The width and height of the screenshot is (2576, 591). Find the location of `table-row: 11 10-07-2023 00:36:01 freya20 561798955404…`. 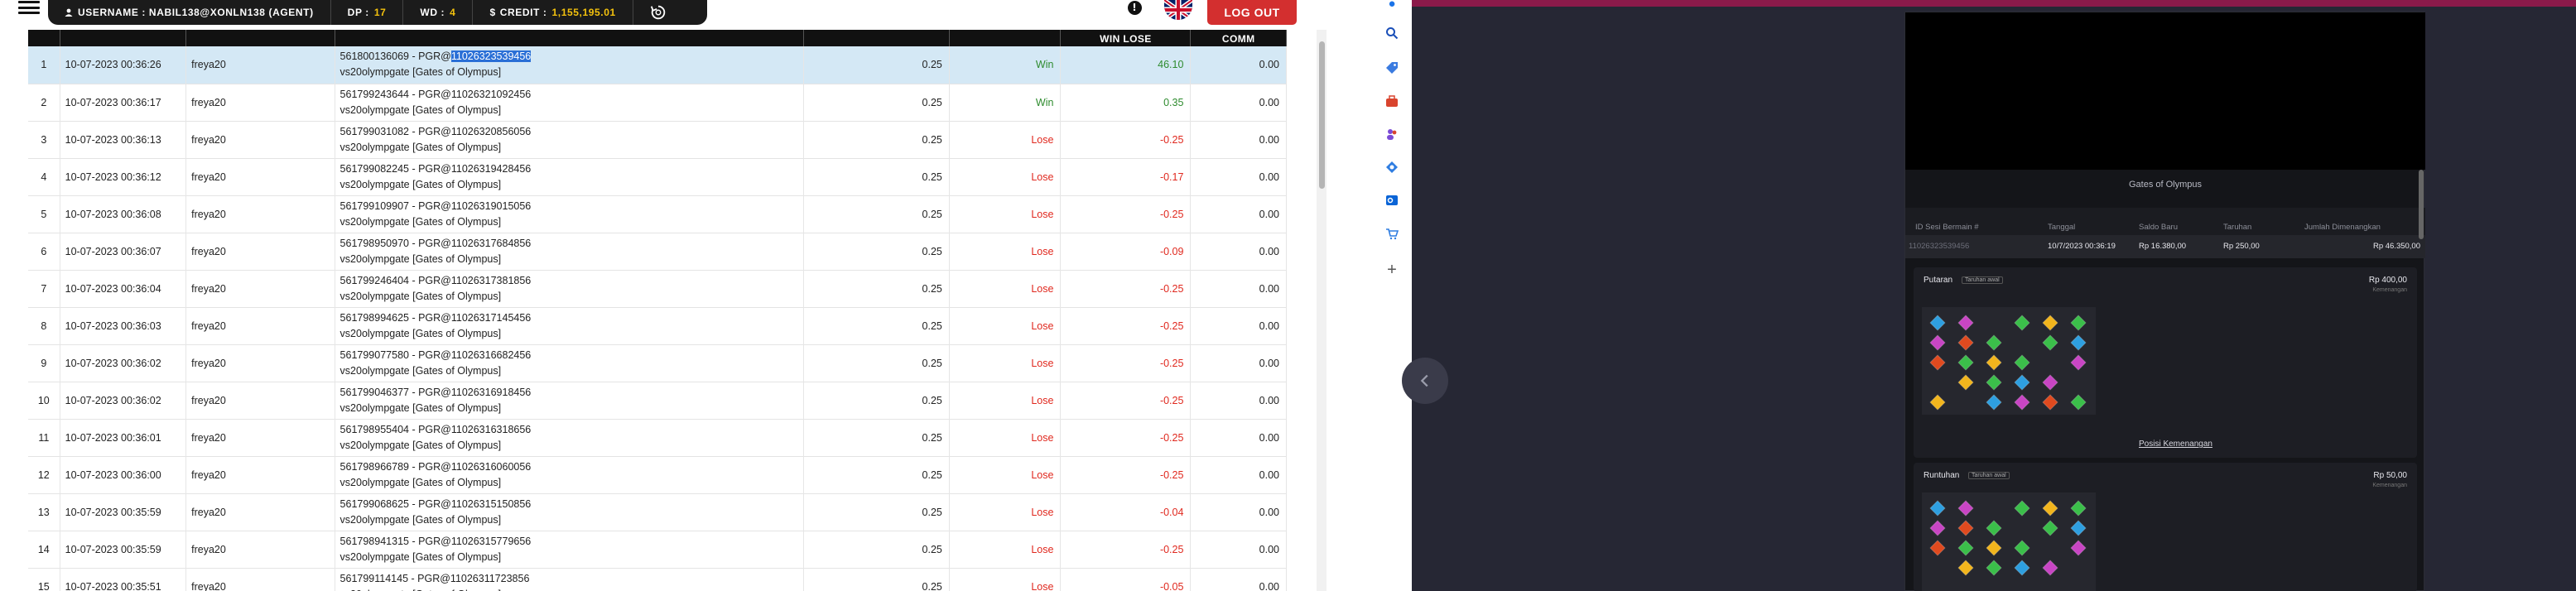

table-row: 11 10-07-2023 00:36:01 freya20 561798955404… is located at coordinates (657, 437).